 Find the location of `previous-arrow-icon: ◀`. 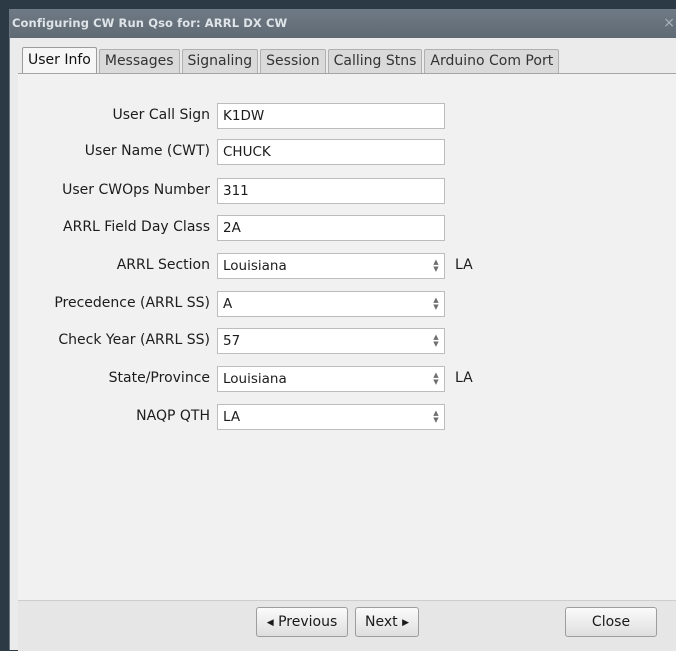

previous-arrow-icon: ◀ is located at coordinates (270, 623).